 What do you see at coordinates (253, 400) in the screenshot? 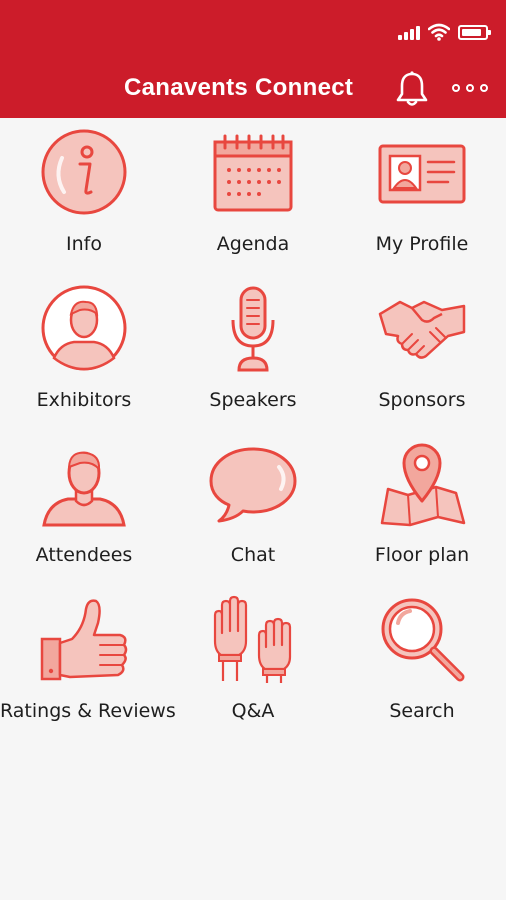
I see `menu-item-label: Speakers` at bounding box center [253, 400].